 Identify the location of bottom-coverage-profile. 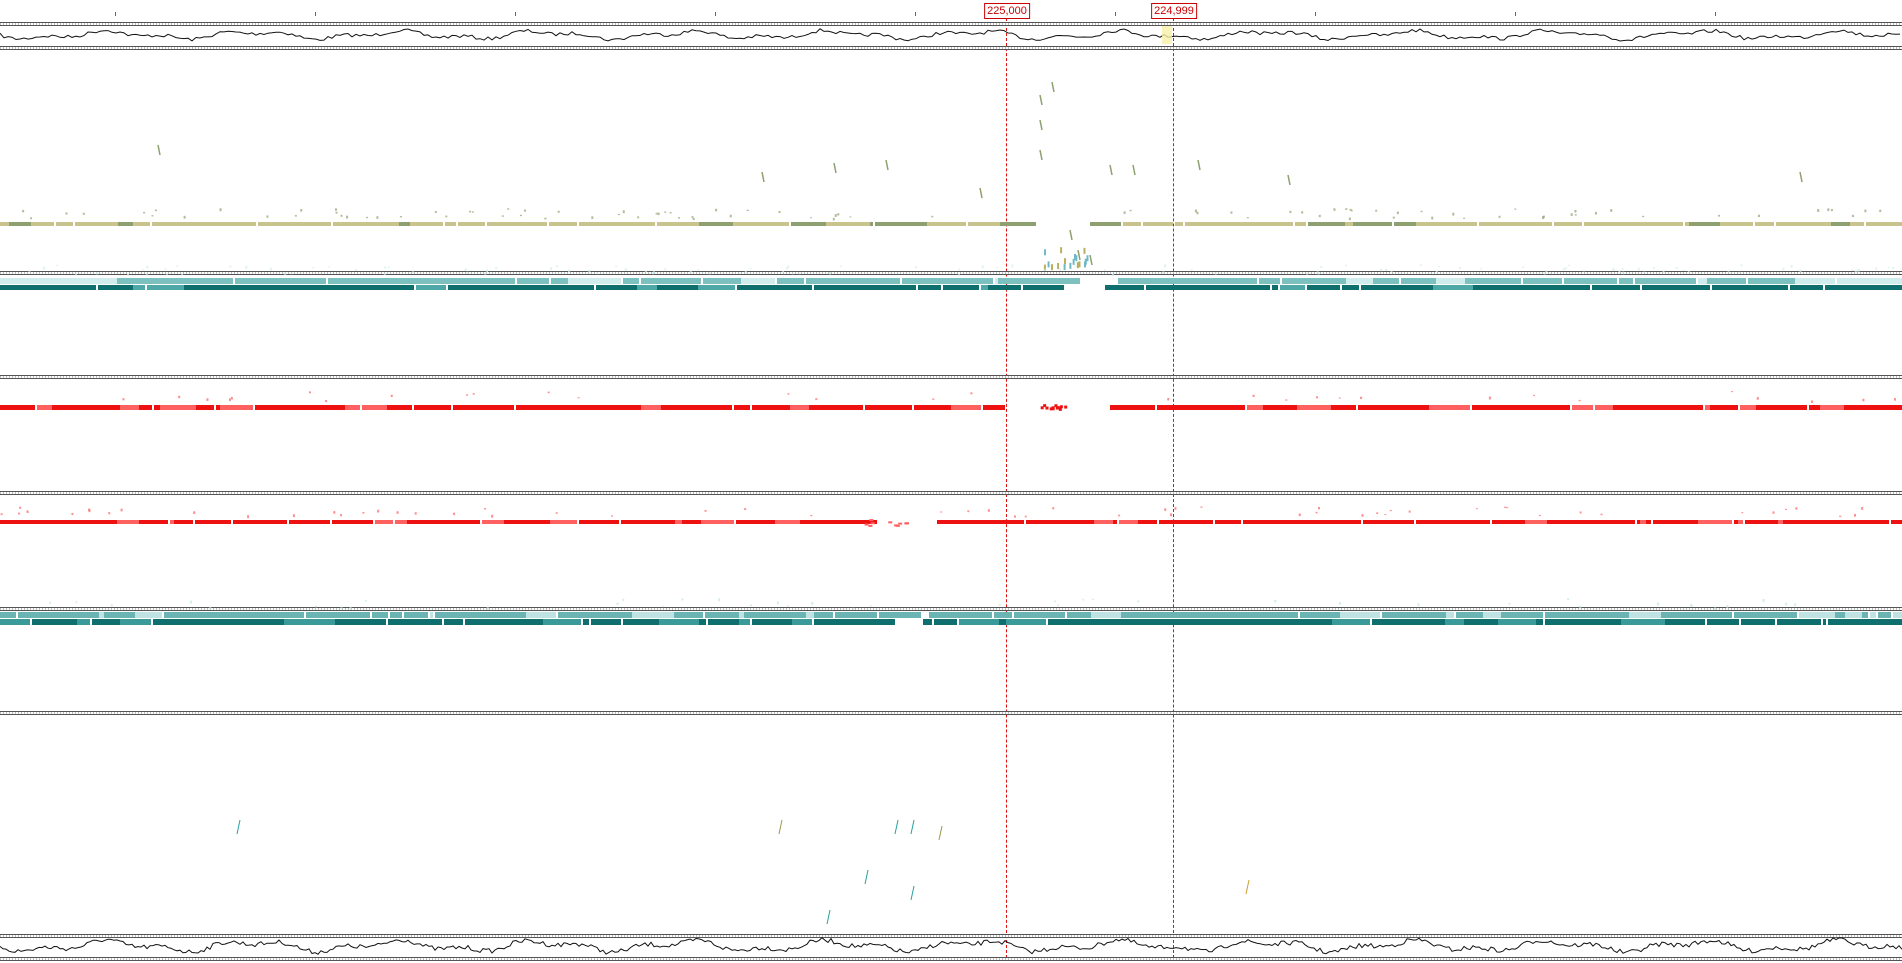
(951, 946).